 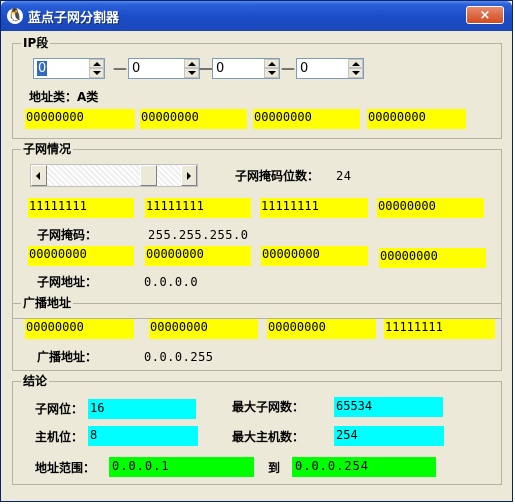 I want to click on octet-1-spinner: 0, so click(x=69, y=68).